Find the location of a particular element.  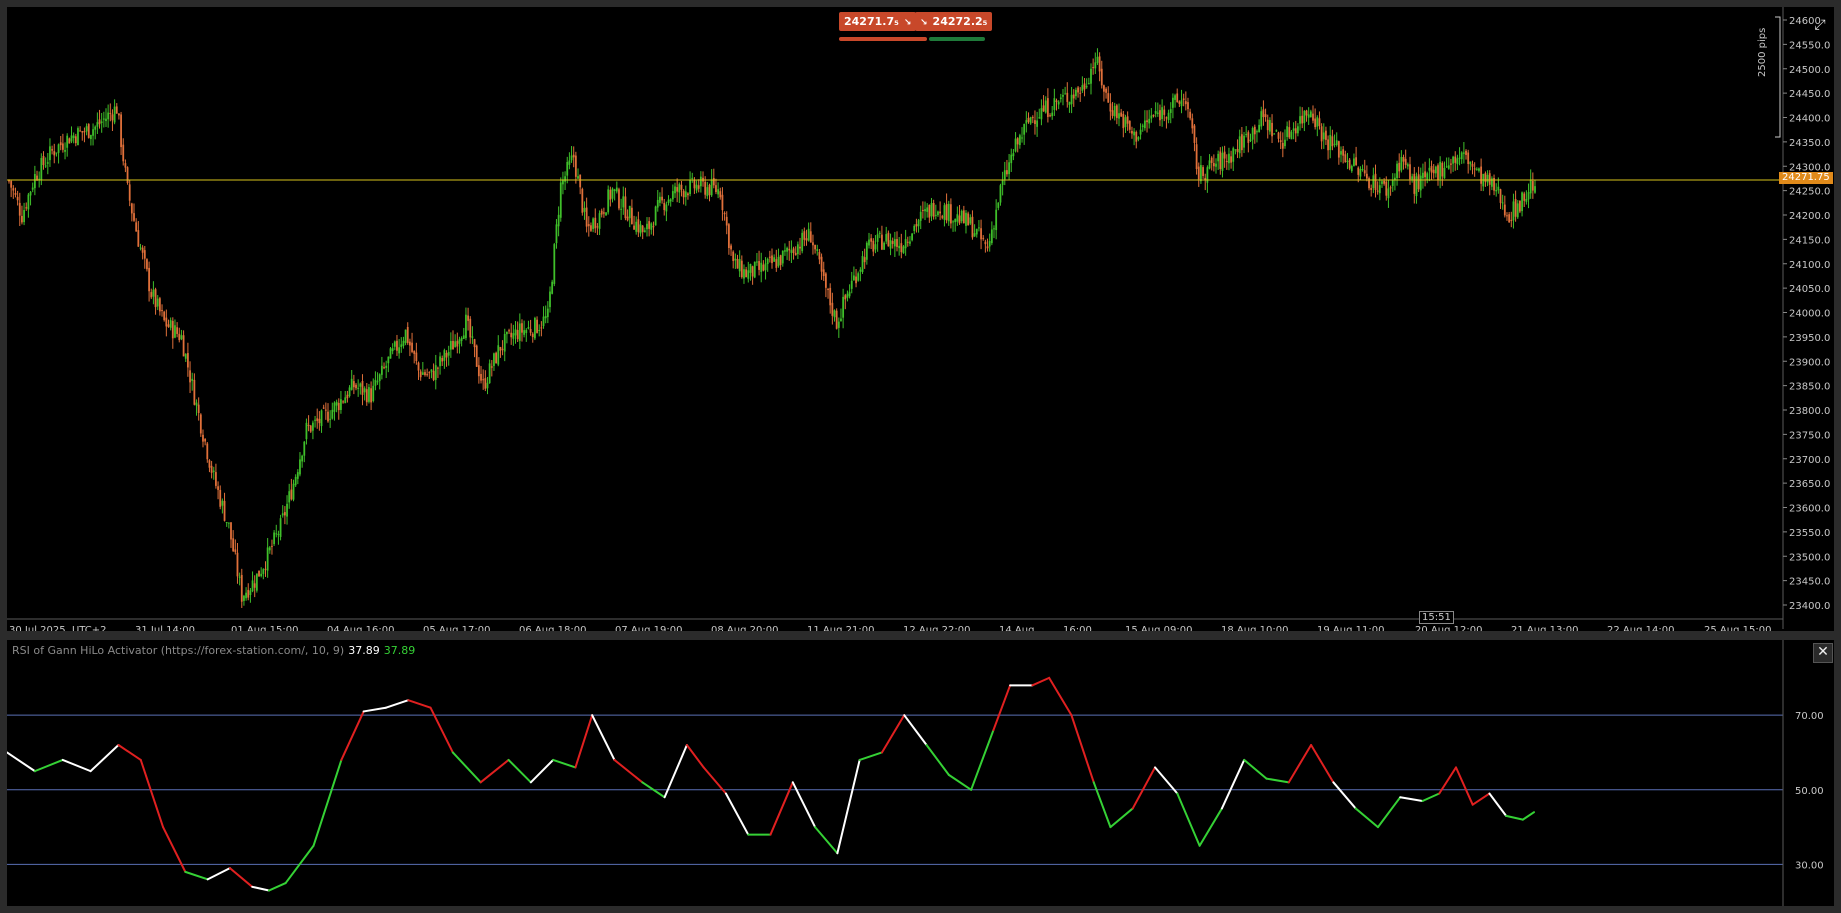

price-tick-label: 23550.0 is located at coordinates (1809, 533).